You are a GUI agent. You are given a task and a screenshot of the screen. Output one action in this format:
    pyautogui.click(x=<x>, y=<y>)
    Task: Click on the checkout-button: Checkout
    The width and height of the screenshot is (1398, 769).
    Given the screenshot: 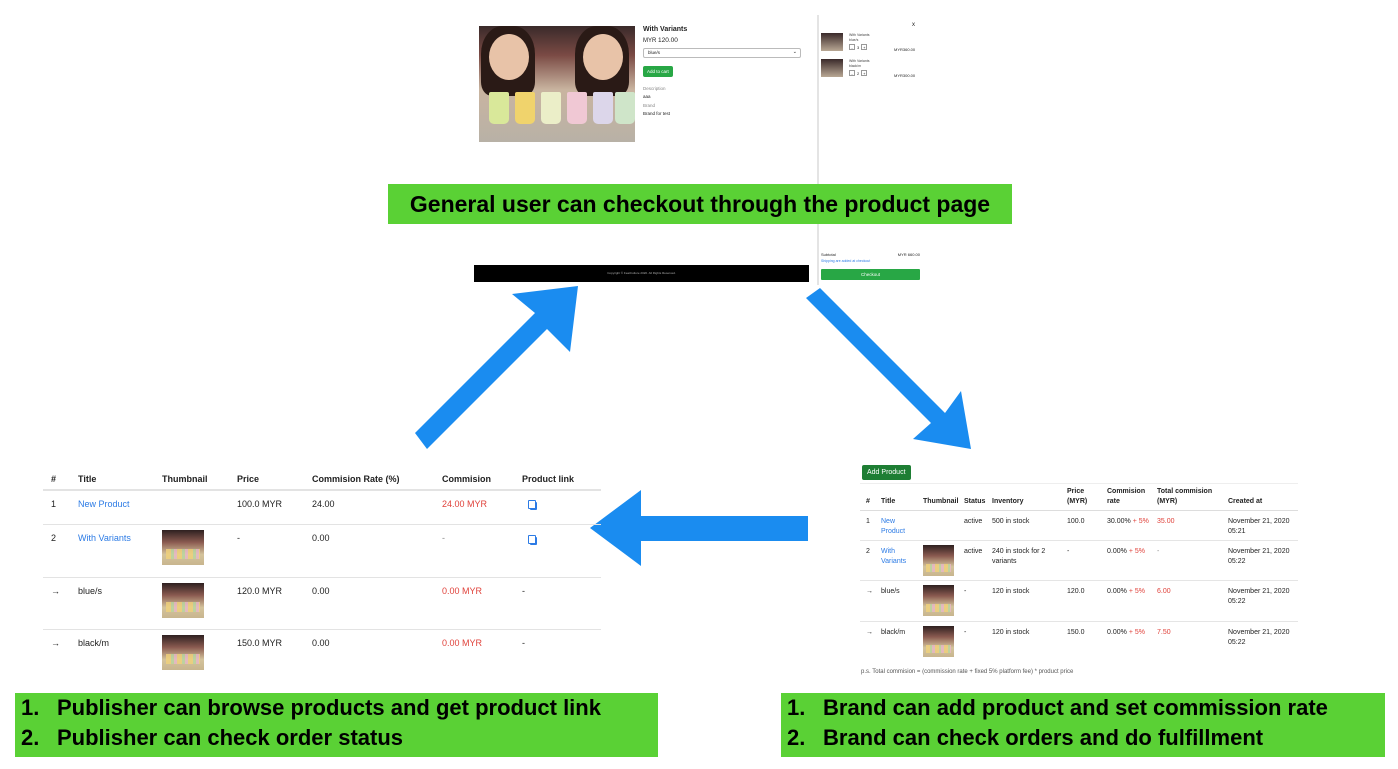 What is the action you would take?
    pyautogui.click(x=870, y=274)
    